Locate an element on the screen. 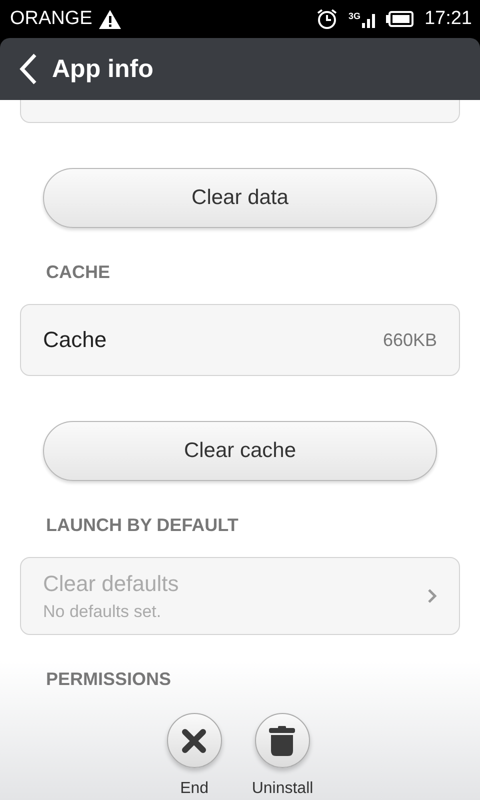 The width and height of the screenshot is (480, 800). section-header: LAUNCH BY DEFAULT is located at coordinates (143, 525).